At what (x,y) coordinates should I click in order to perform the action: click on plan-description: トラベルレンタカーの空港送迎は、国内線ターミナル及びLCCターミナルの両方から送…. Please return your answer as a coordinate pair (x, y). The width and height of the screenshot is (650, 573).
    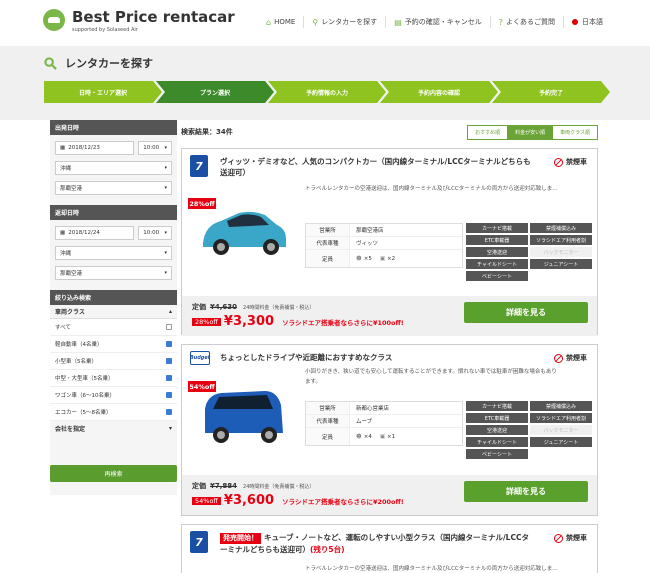
    Looking at the image, I should click on (431, 569).